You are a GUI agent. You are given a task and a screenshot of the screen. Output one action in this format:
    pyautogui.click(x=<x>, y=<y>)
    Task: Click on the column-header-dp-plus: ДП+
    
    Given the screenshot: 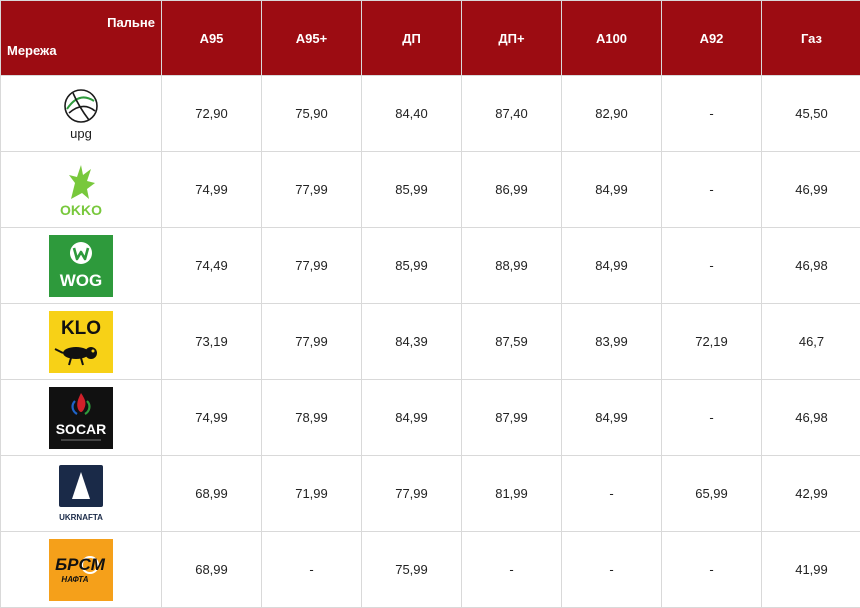 What is the action you would take?
    pyautogui.click(x=512, y=38)
    